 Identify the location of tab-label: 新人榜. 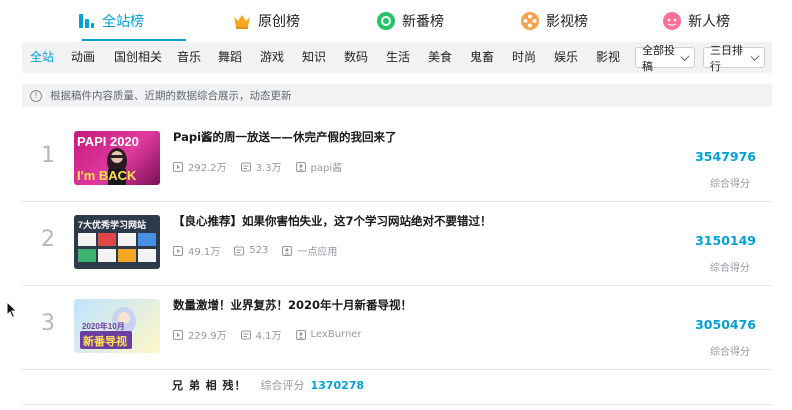
(709, 22).